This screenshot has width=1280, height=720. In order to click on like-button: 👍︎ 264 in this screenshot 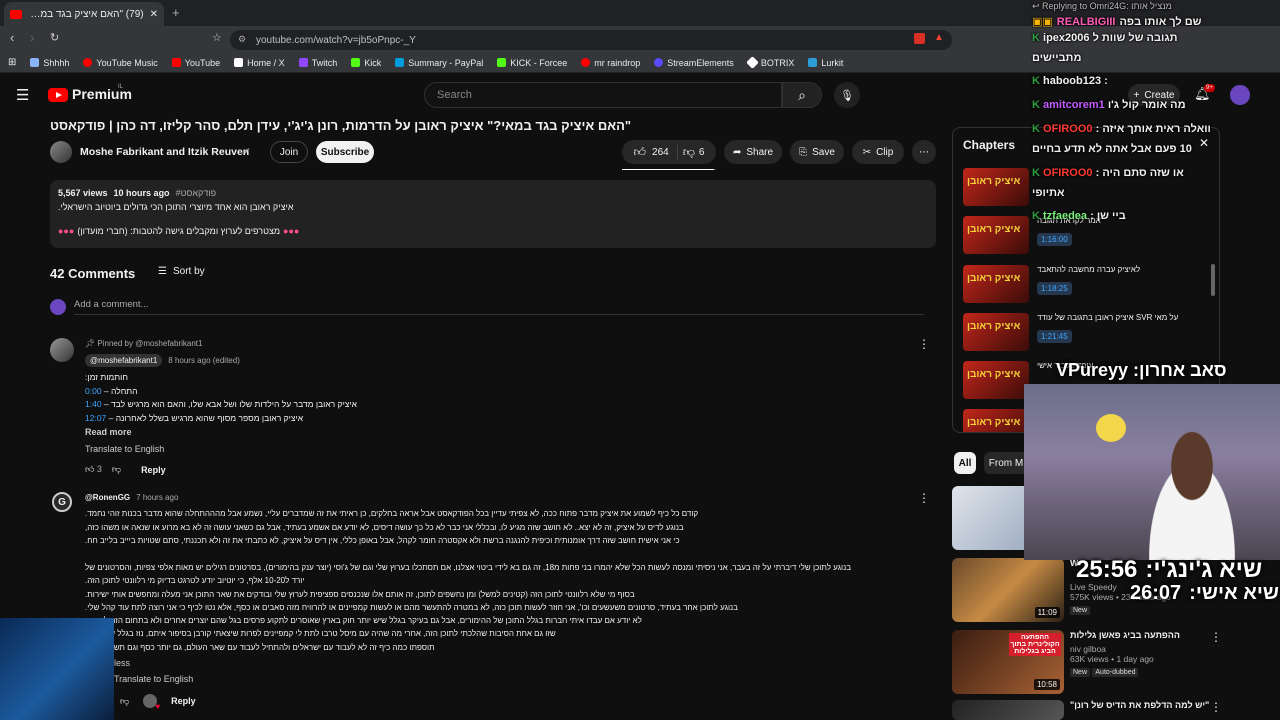, I will do `click(655, 152)`.